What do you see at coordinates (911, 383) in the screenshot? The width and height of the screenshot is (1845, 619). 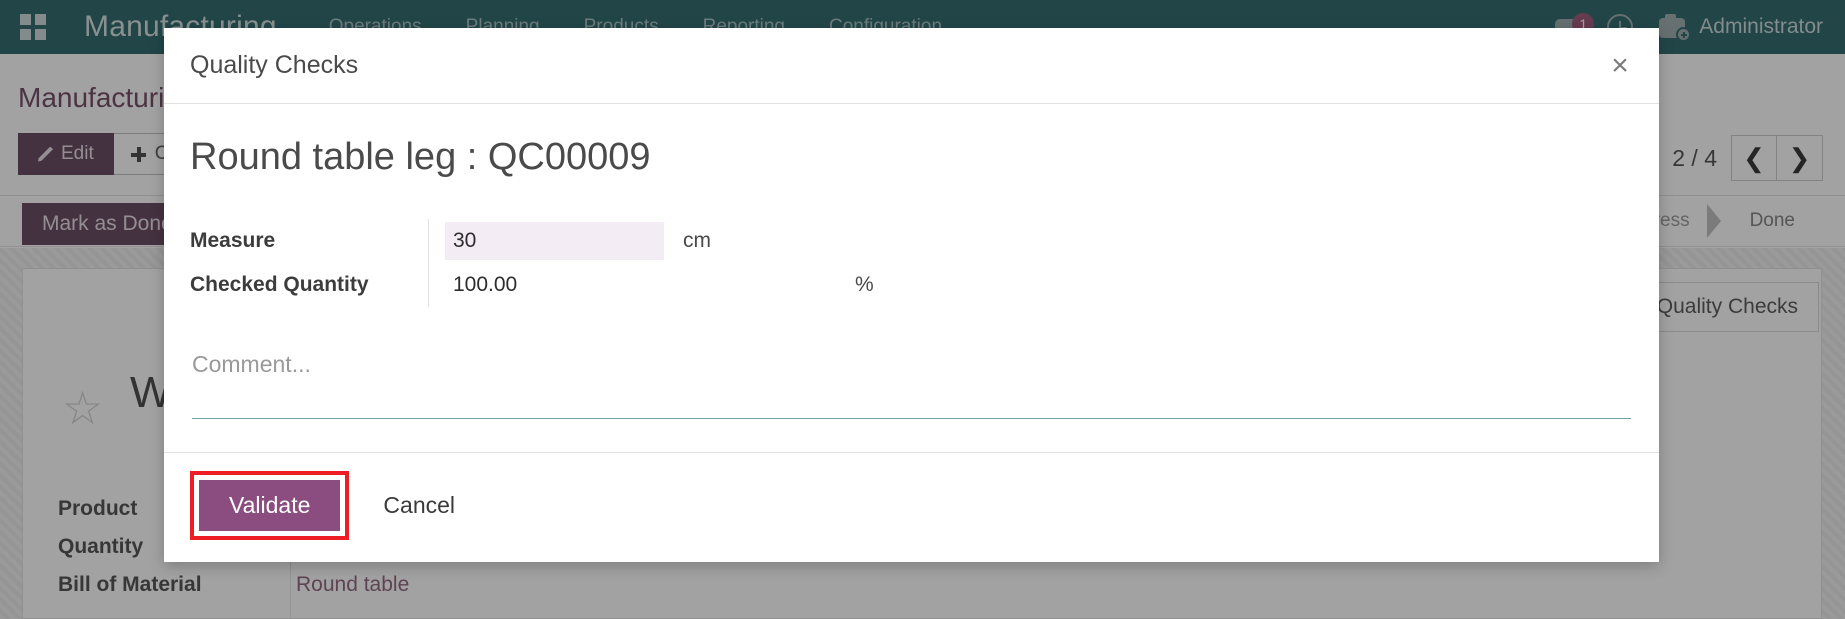 I see `comment-input` at bounding box center [911, 383].